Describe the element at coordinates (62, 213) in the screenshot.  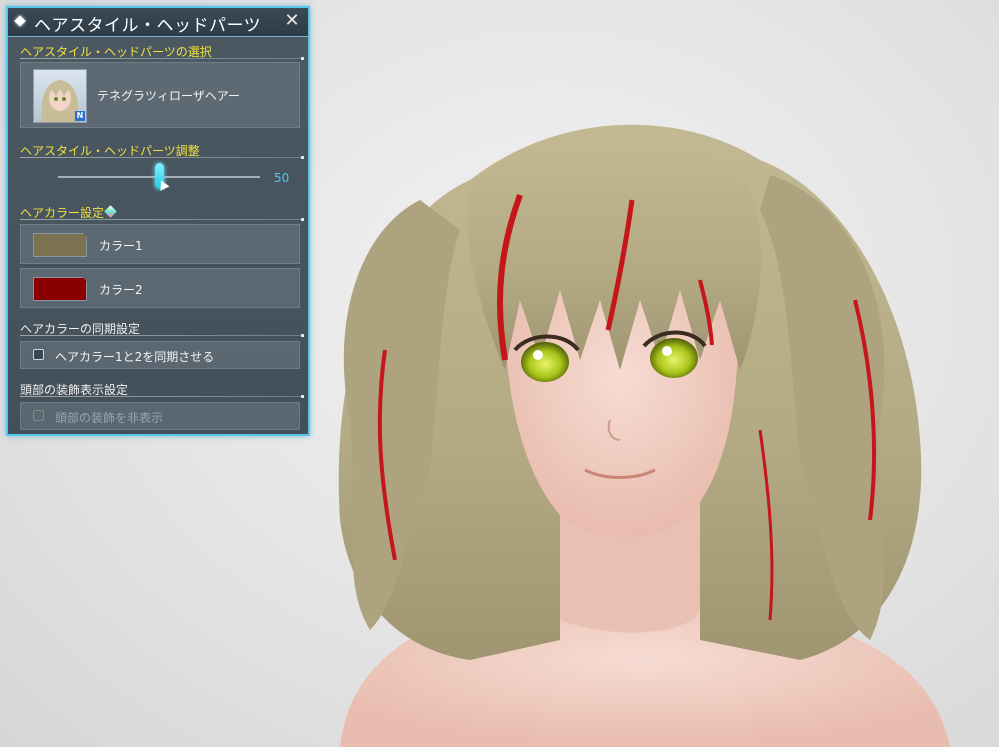
I see `hair-color-header-label: ヘアカラー設定` at that location.